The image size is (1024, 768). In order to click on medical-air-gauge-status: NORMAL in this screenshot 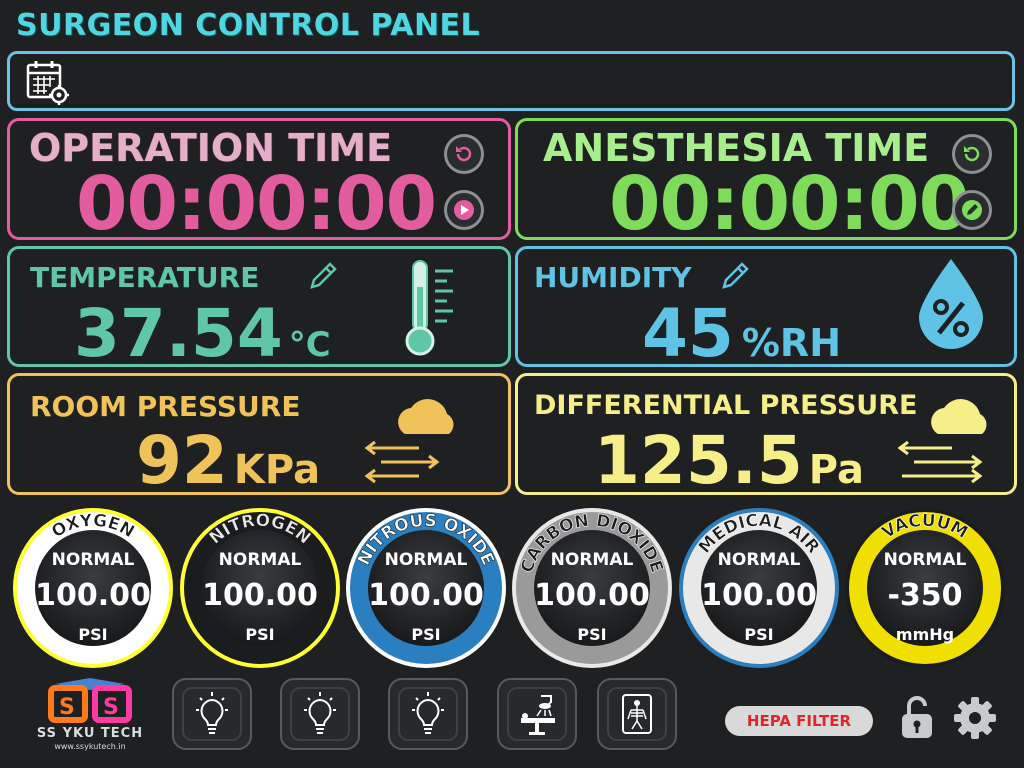, I will do `click(759, 560)`.